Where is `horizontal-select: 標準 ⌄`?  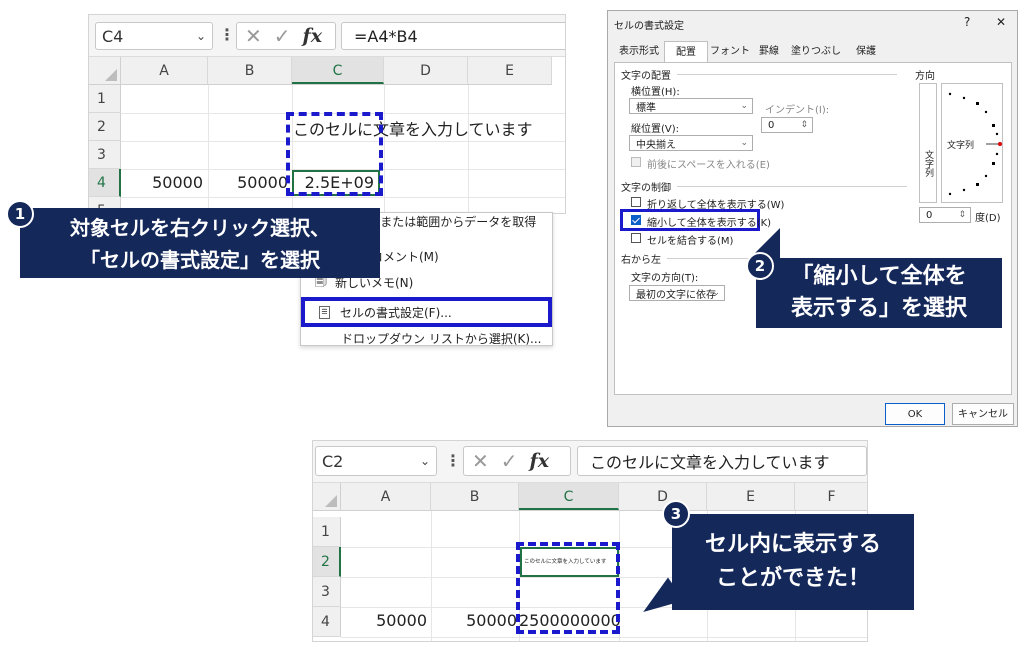
horizontal-select: 標準 ⌄ is located at coordinates (691, 106).